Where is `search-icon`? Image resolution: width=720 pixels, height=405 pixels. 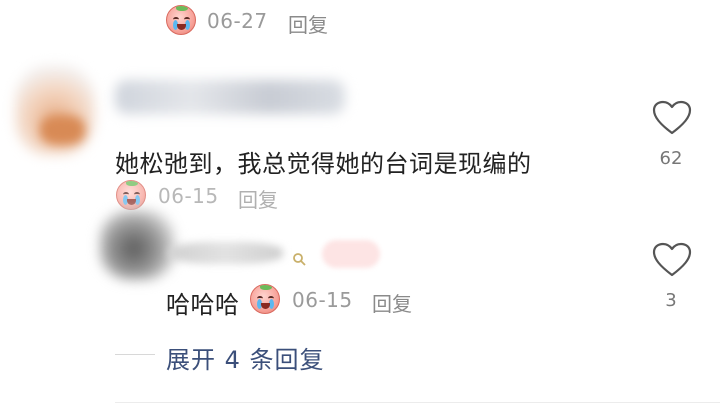 search-icon is located at coordinates (299, 259).